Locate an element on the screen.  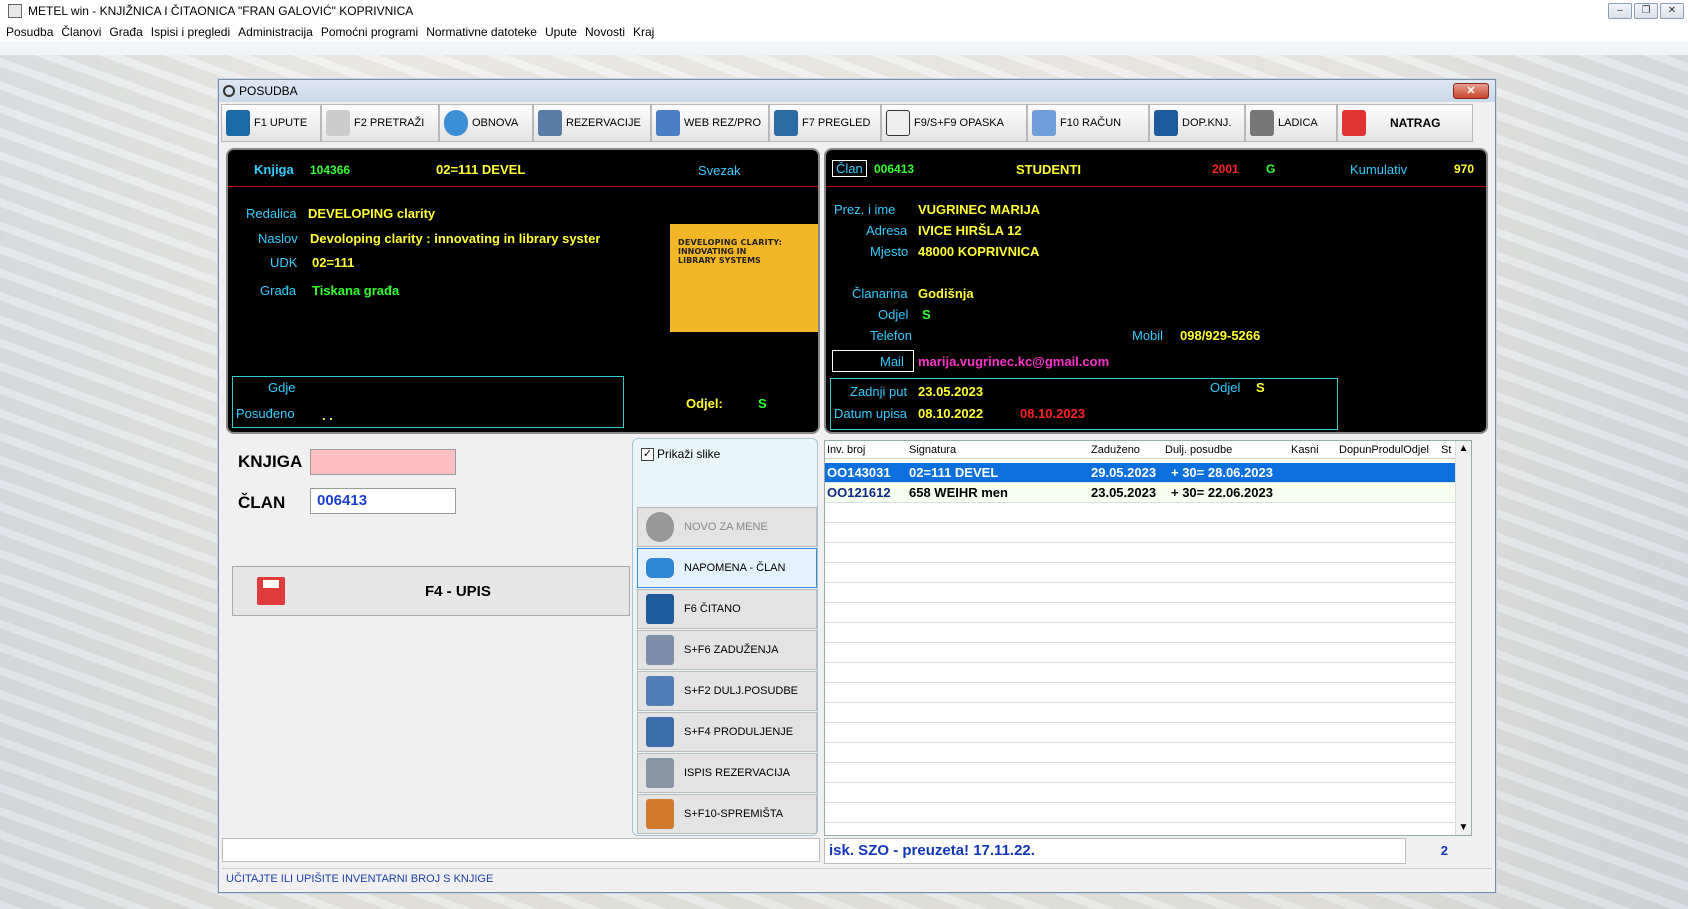
extend-icon is located at coordinates (660, 691).